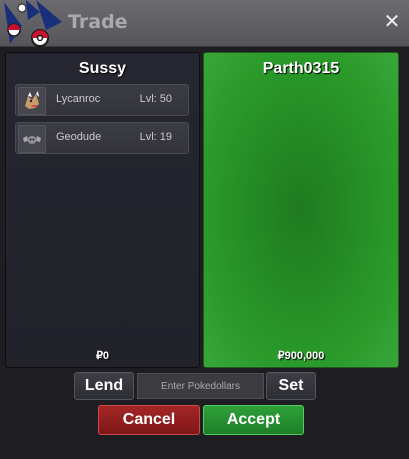  Describe the element at coordinates (149, 420) in the screenshot. I see `cancel-button: Cancel` at that location.